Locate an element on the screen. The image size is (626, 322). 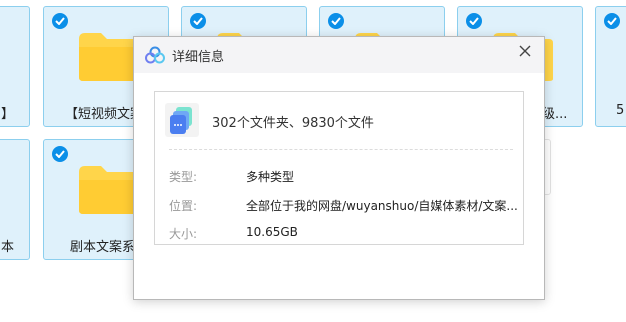
size-value: 10.65GB is located at coordinates (272, 232).